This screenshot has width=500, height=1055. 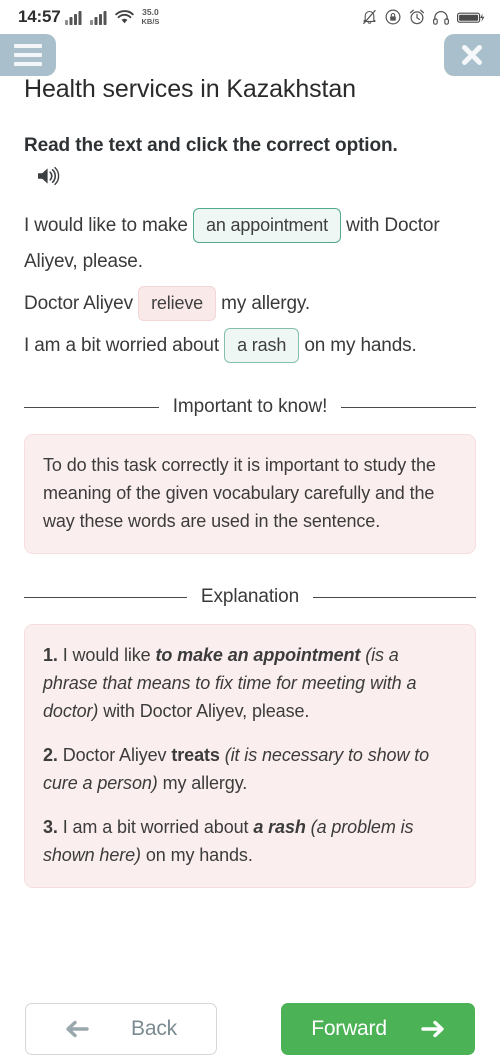 What do you see at coordinates (53, 827) in the screenshot?
I see `explanation-item-number: 3.` at bounding box center [53, 827].